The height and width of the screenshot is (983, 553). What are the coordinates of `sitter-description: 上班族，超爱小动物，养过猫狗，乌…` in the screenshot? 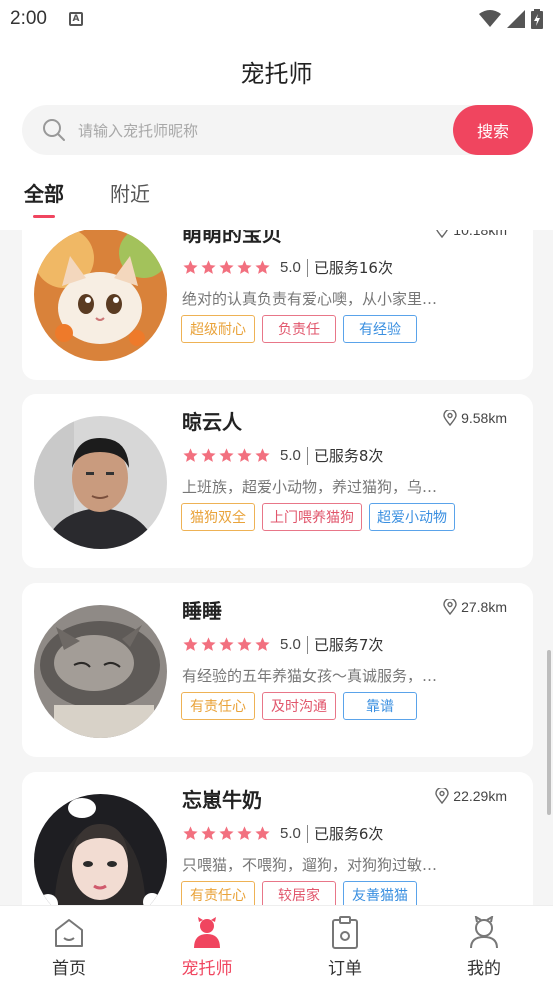 It's located at (310, 487).